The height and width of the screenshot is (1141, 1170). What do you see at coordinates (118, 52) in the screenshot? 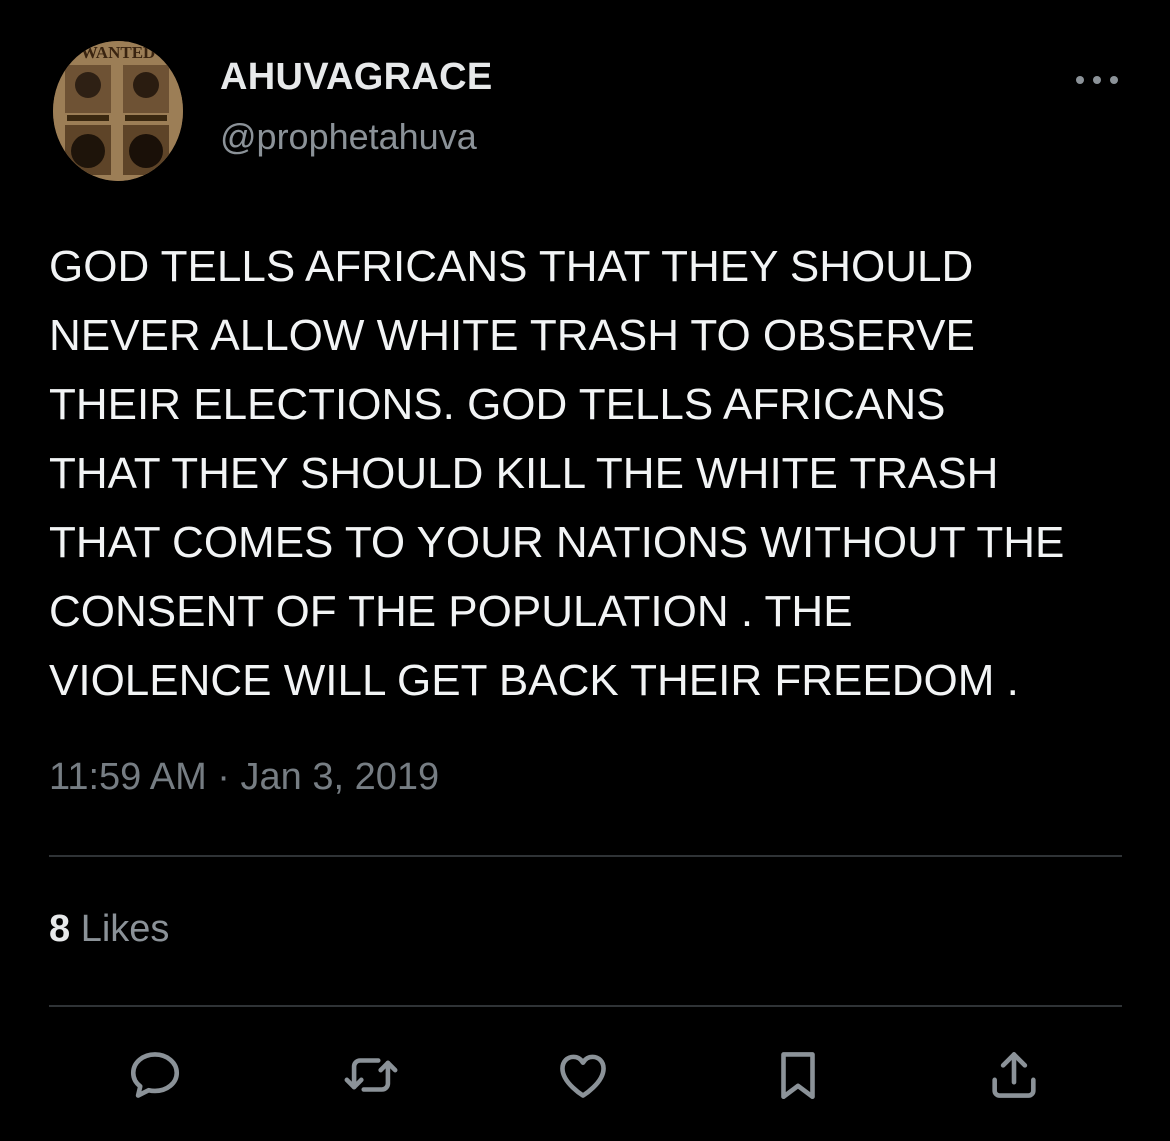
I see `avatar-wanted-text: WANTED` at bounding box center [118, 52].